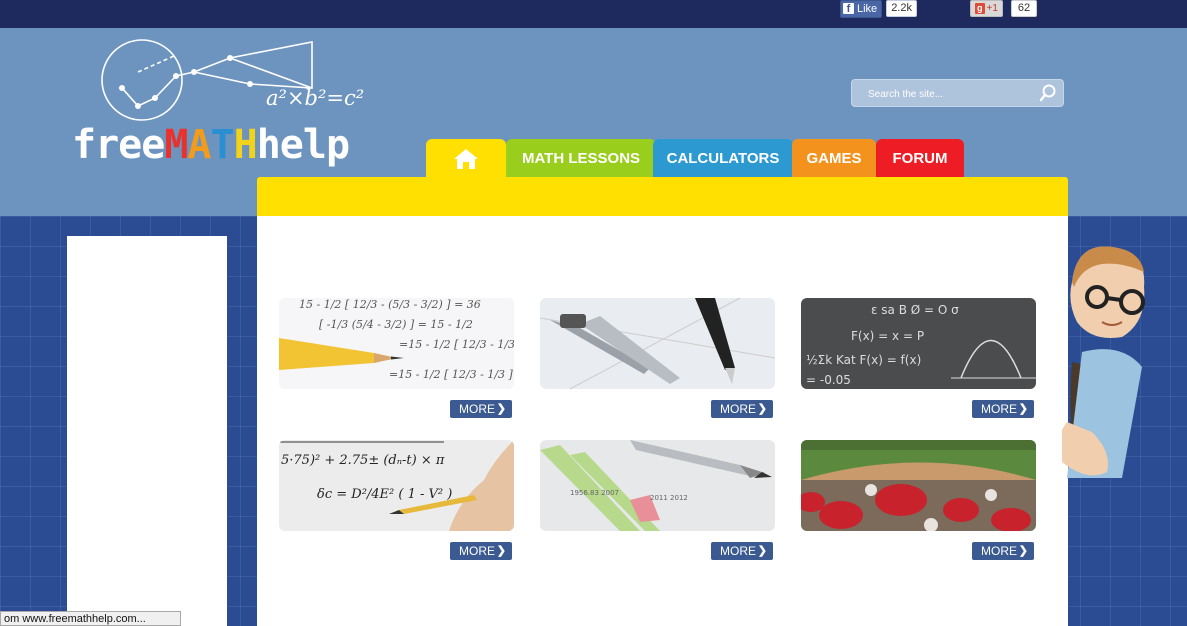  Describe the element at coordinates (451, 374) in the screenshot. I see `svg-text: =15 - 1/2 [ 12/3 - 1/3 ] 3/8` at that location.